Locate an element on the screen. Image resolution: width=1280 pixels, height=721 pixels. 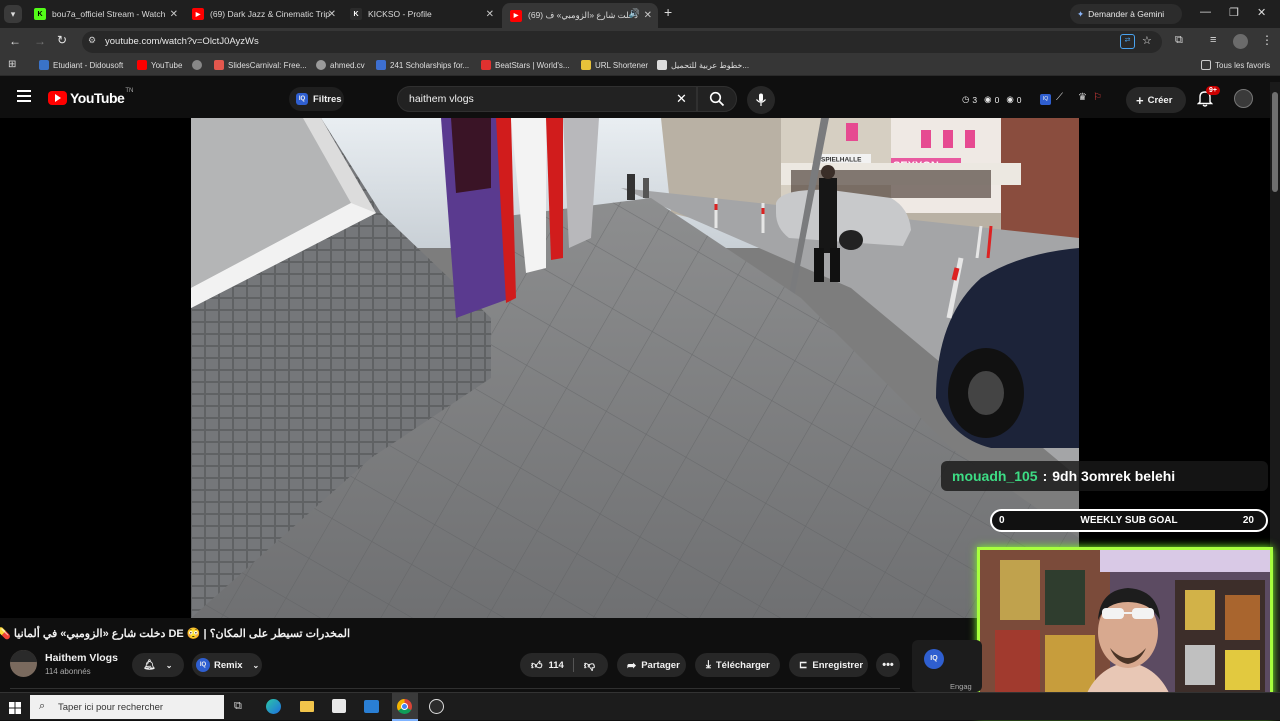
browser-tab: K bou7a_officiel Stream - Watch ✕ is located at coordinates (105, 14).